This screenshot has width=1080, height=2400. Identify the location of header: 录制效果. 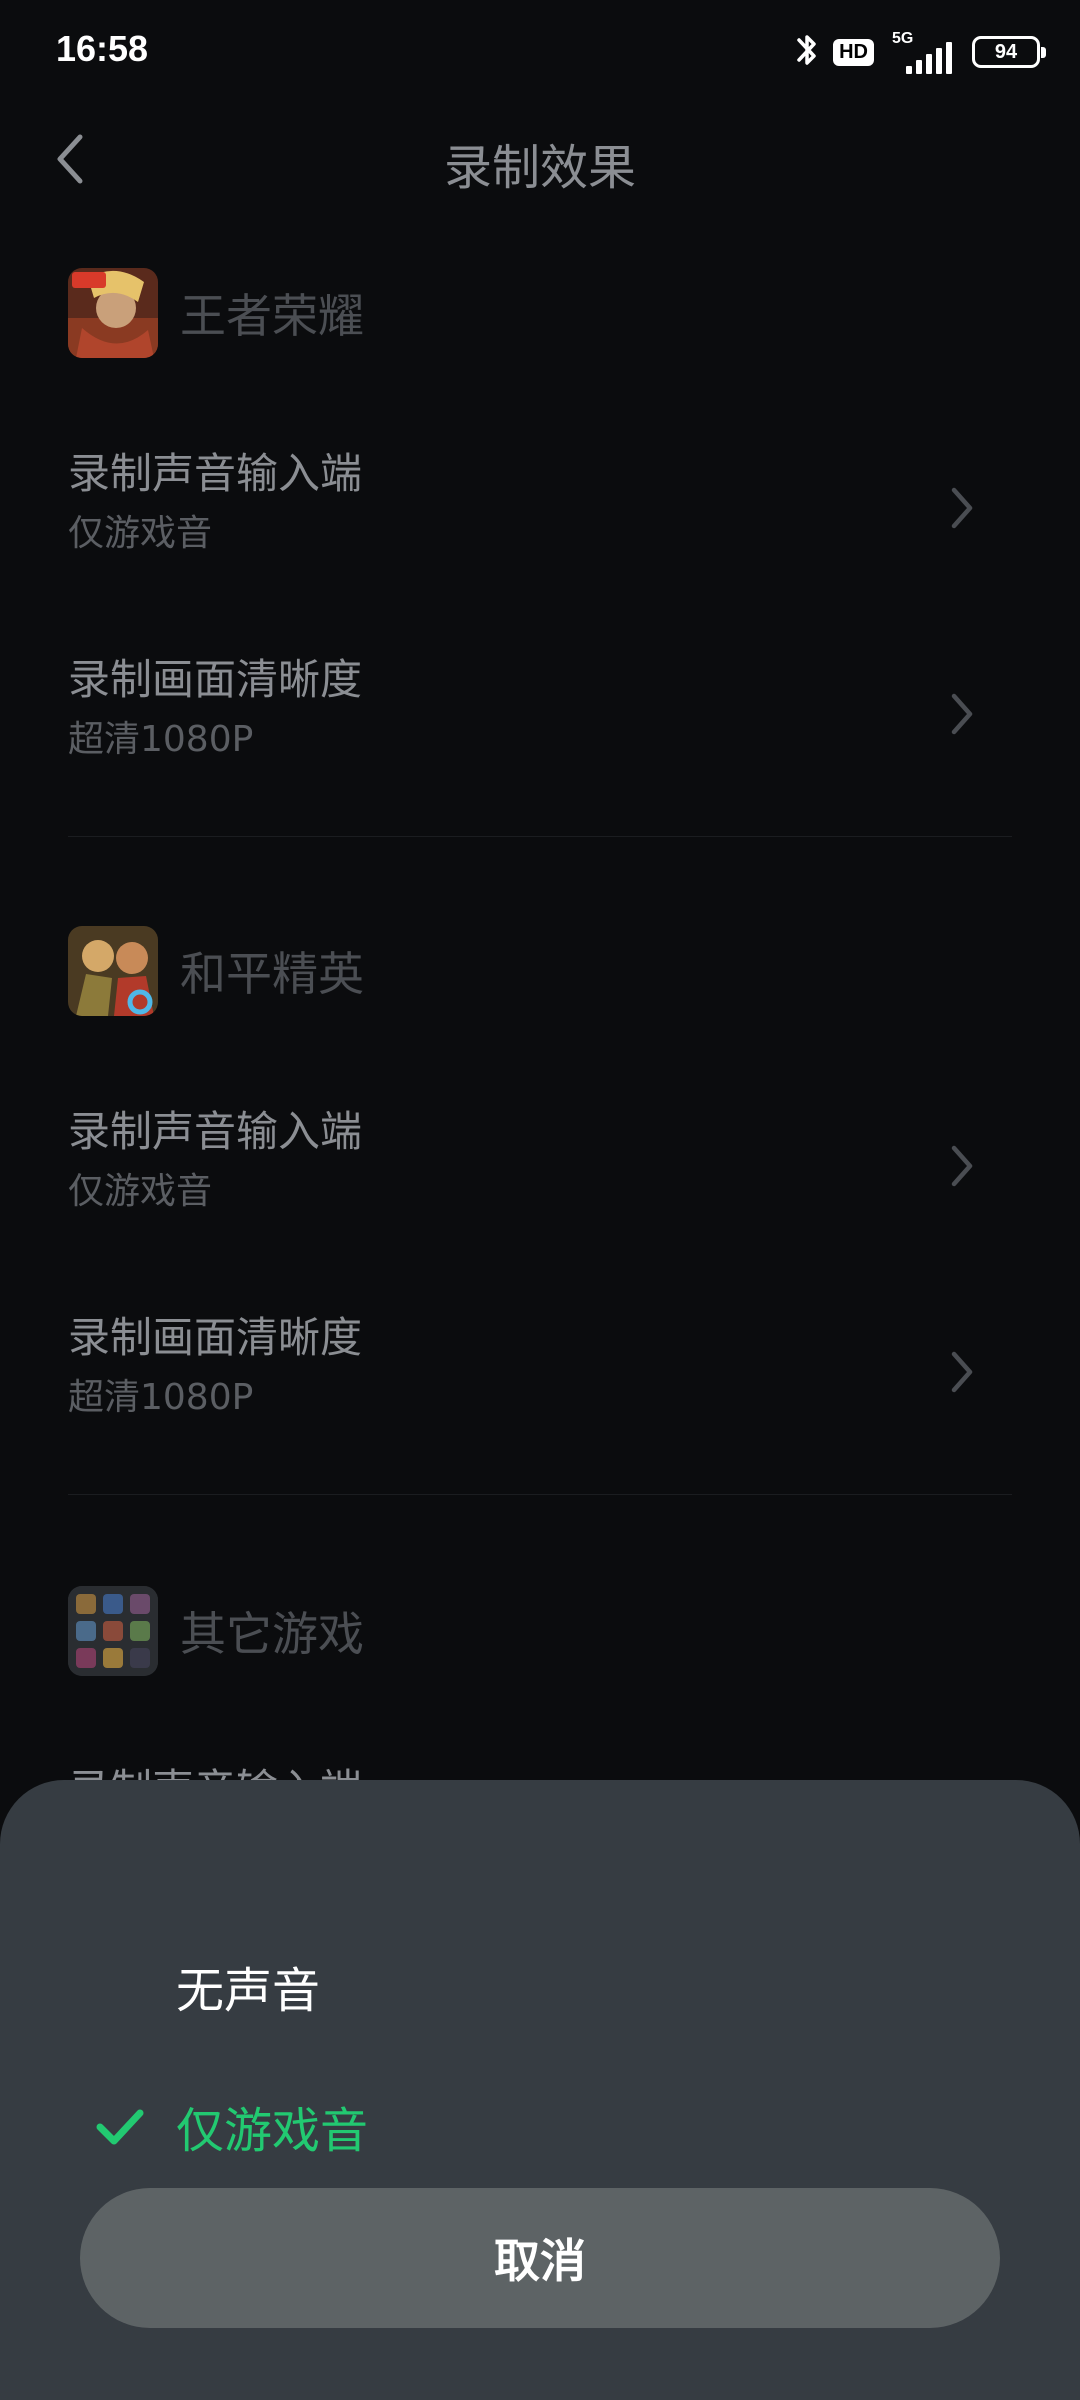
(540, 160).